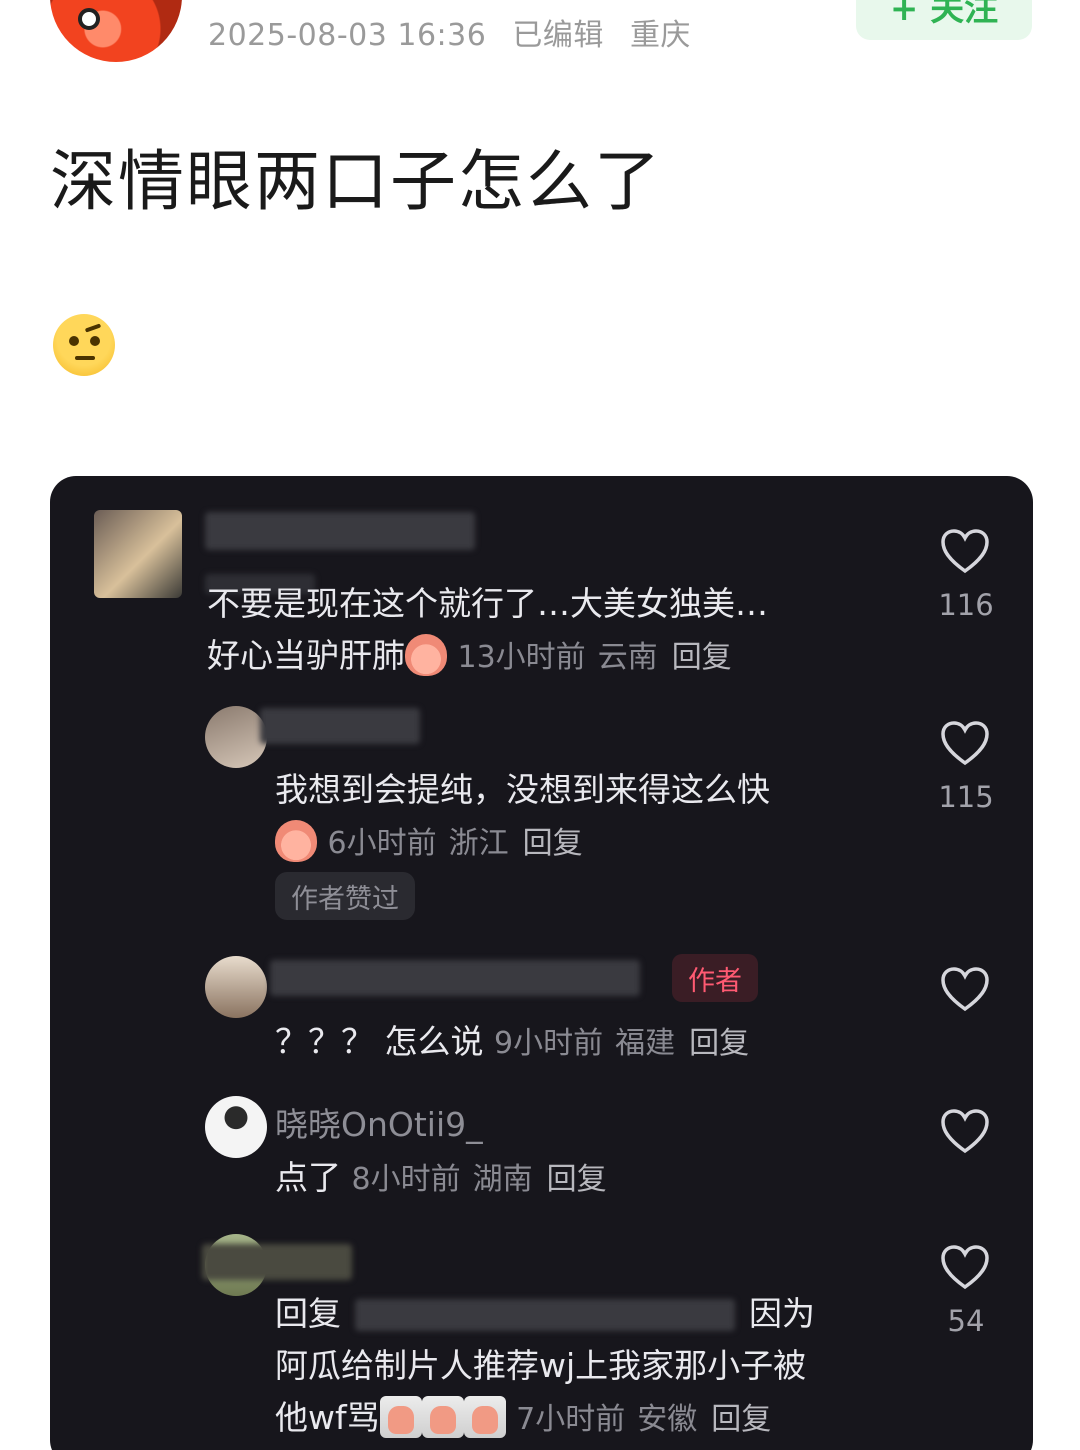 The width and height of the screenshot is (1080, 1450). What do you see at coordinates (966, 1321) in the screenshot?
I see `like-count: 54` at bounding box center [966, 1321].